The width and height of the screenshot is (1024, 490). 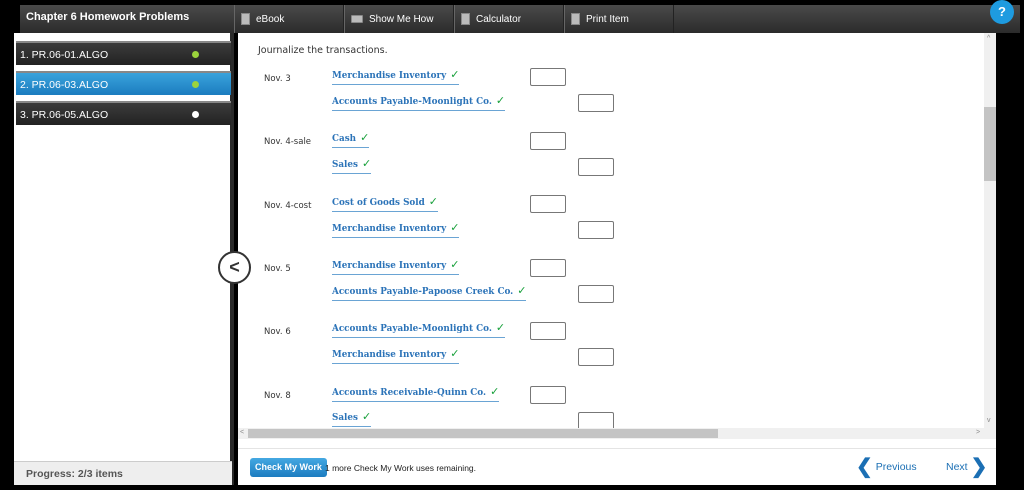 I want to click on calculator-button: Calculator, so click(x=509, y=19).